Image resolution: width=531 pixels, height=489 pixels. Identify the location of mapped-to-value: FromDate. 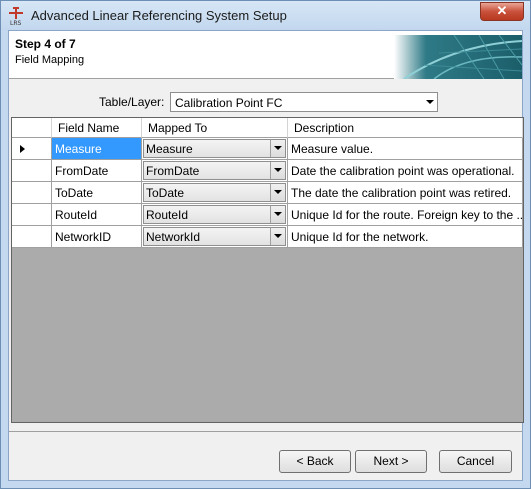
(173, 171).